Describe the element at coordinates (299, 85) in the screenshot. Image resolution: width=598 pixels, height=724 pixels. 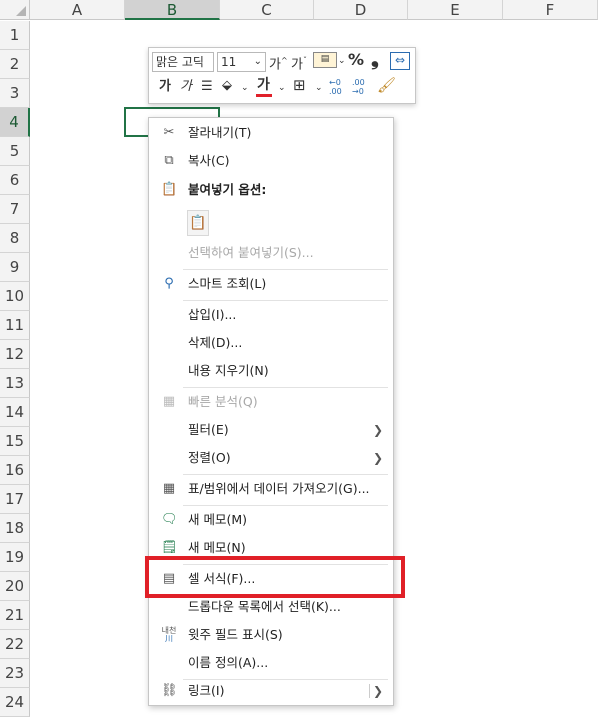
I see `borders-icon: ⊞` at that location.